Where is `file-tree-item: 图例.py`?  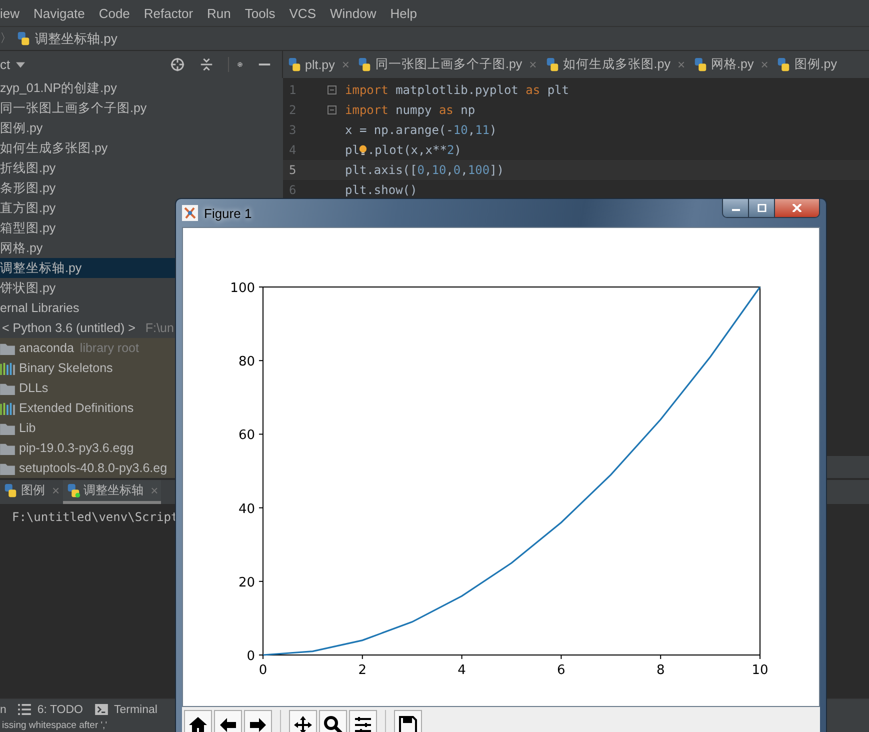 file-tree-item: 图例.py is located at coordinates (141, 128).